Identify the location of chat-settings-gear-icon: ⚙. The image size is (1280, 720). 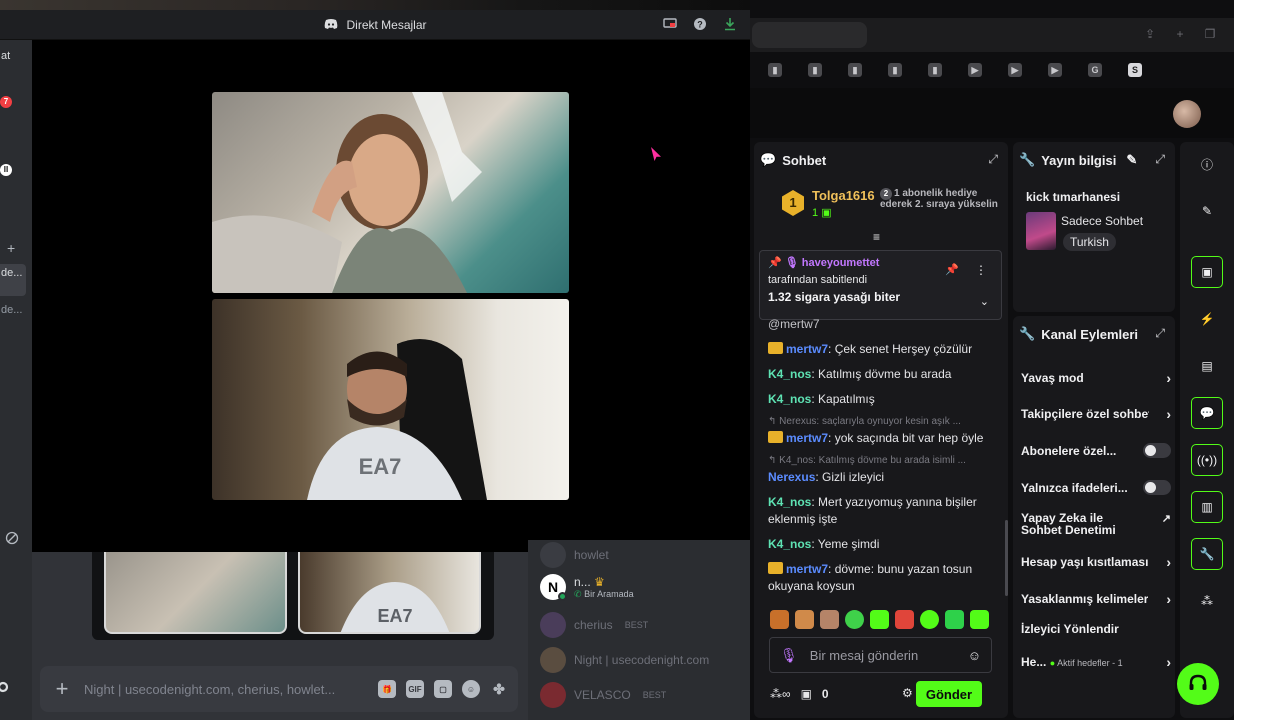
(907, 693).